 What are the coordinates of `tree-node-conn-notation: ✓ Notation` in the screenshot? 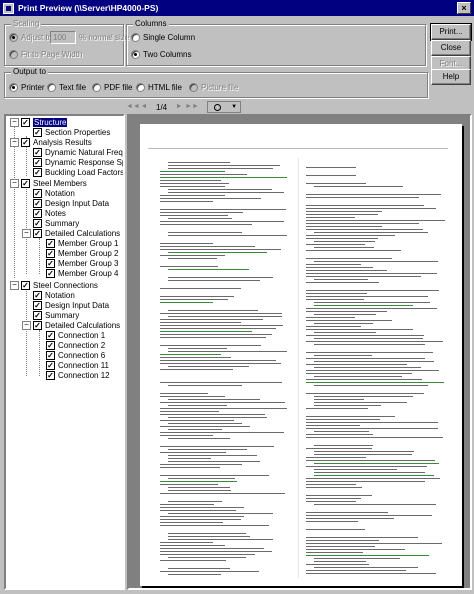 It's located at (54, 295).